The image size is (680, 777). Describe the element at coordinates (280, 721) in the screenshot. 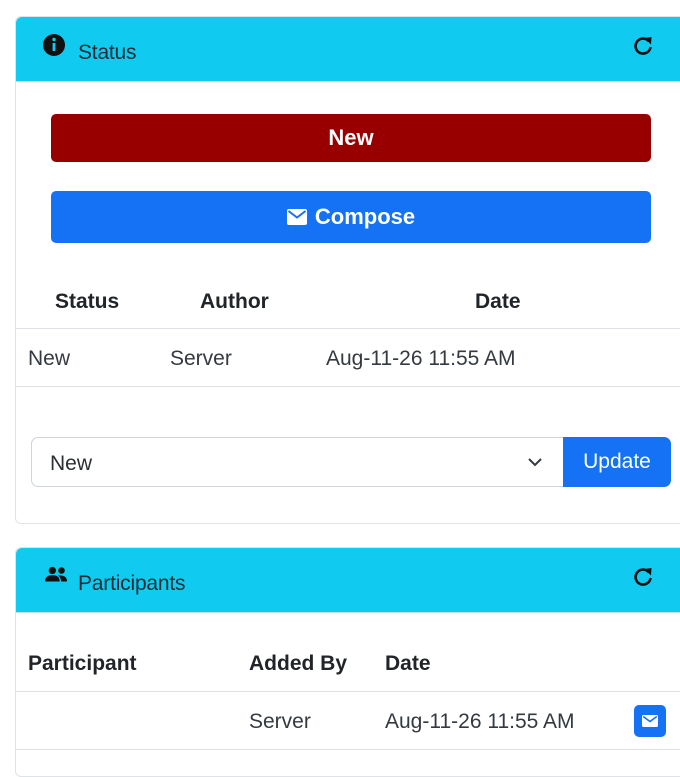

I see `added-by-cell: Server` at that location.